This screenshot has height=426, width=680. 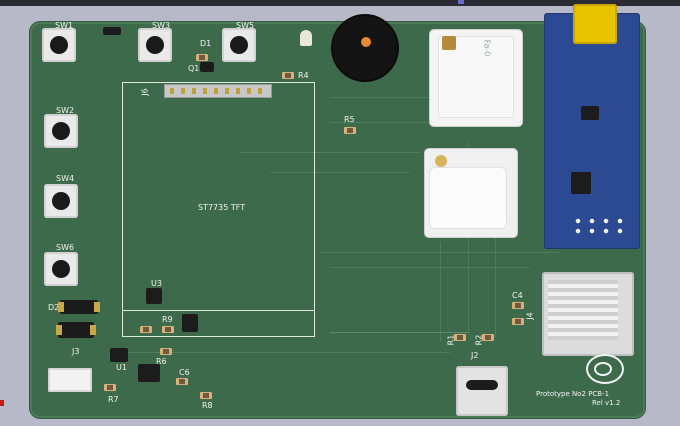 What do you see at coordinates (218, 310) in the screenshot?
I see `tft-divider` at bounding box center [218, 310].